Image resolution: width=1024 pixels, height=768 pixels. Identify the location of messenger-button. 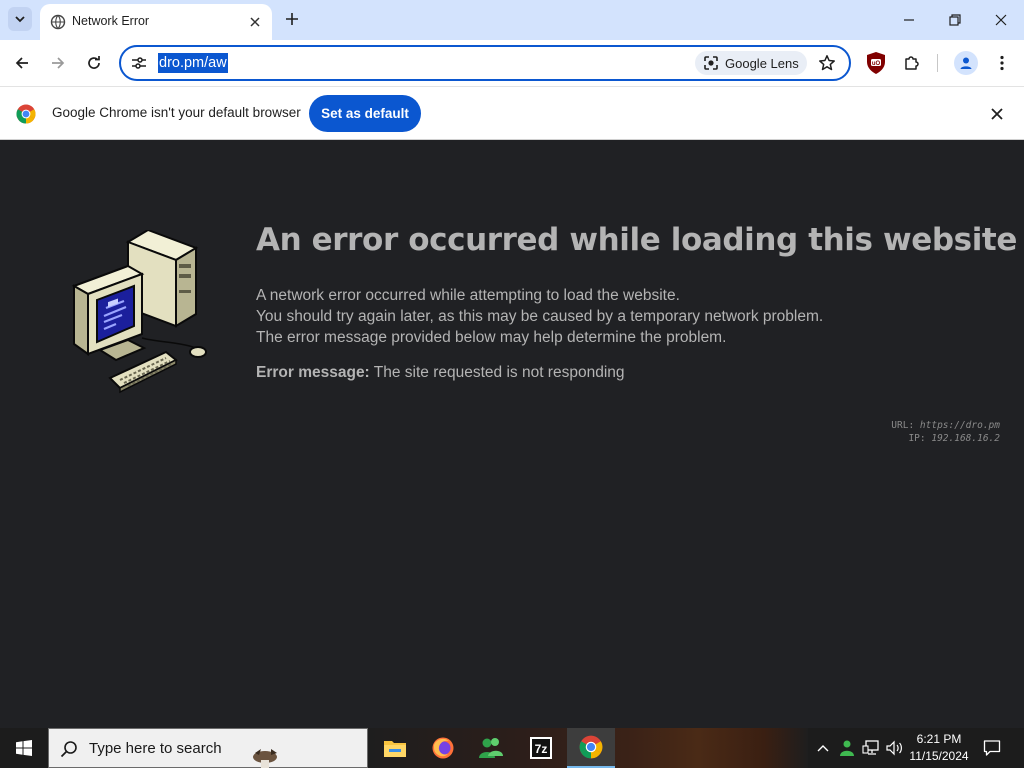
(491, 748).